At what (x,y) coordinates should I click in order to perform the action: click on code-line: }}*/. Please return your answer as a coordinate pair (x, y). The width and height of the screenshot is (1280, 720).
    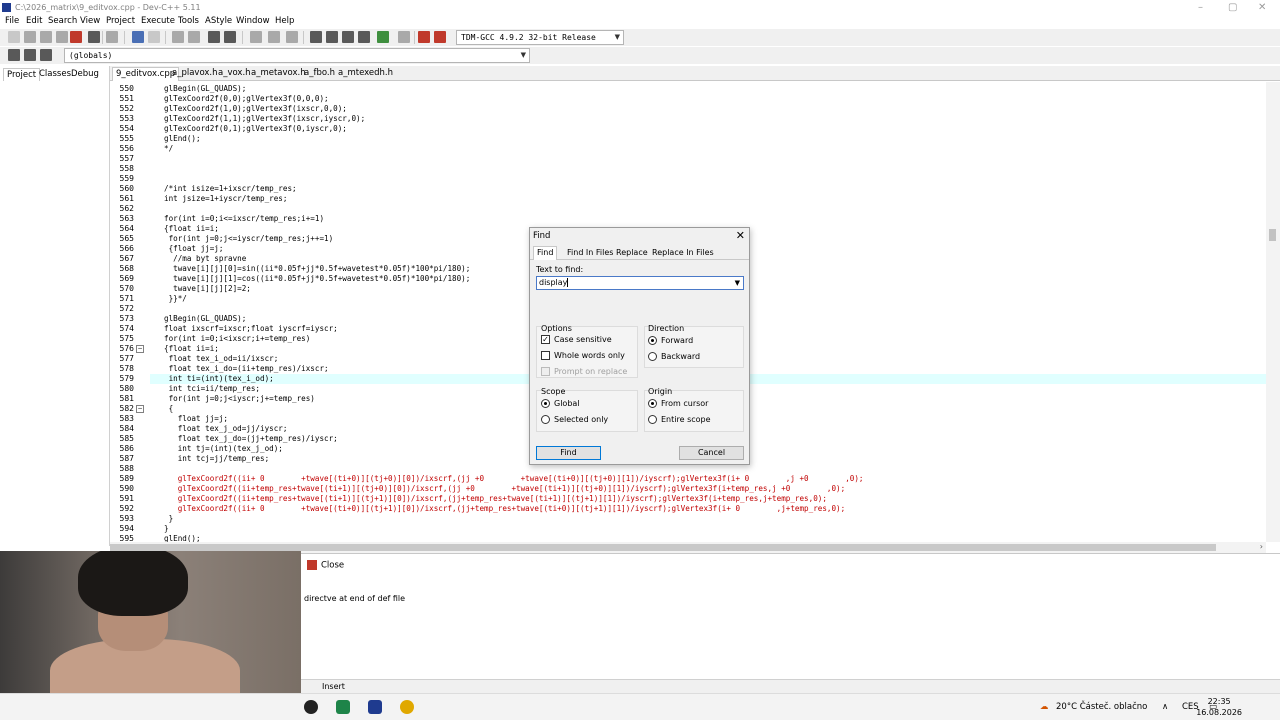
    Looking at the image, I should click on (175, 298).